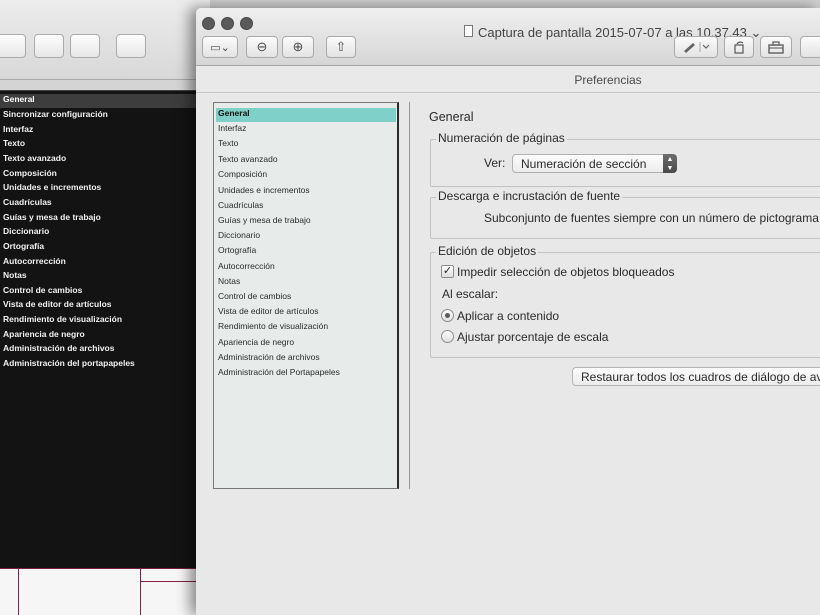 The image size is (820, 615). I want to click on zoom-in-button: ⊕, so click(298, 47).